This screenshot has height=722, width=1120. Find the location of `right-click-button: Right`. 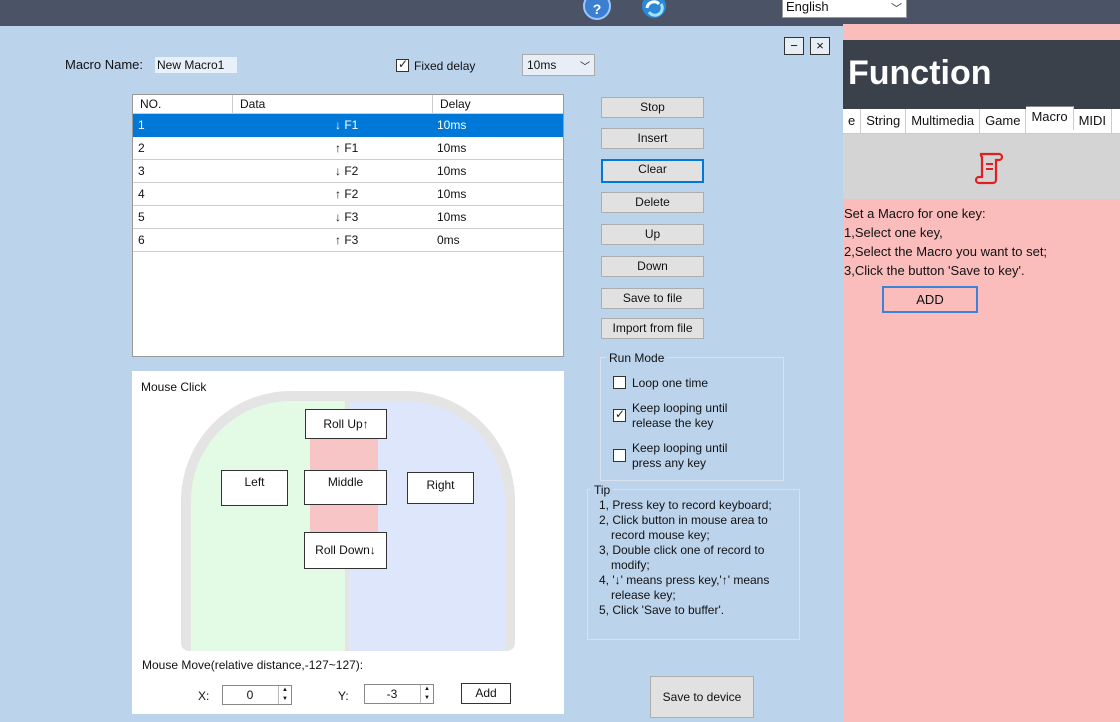

right-click-button: Right is located at coordinates (440, 488).